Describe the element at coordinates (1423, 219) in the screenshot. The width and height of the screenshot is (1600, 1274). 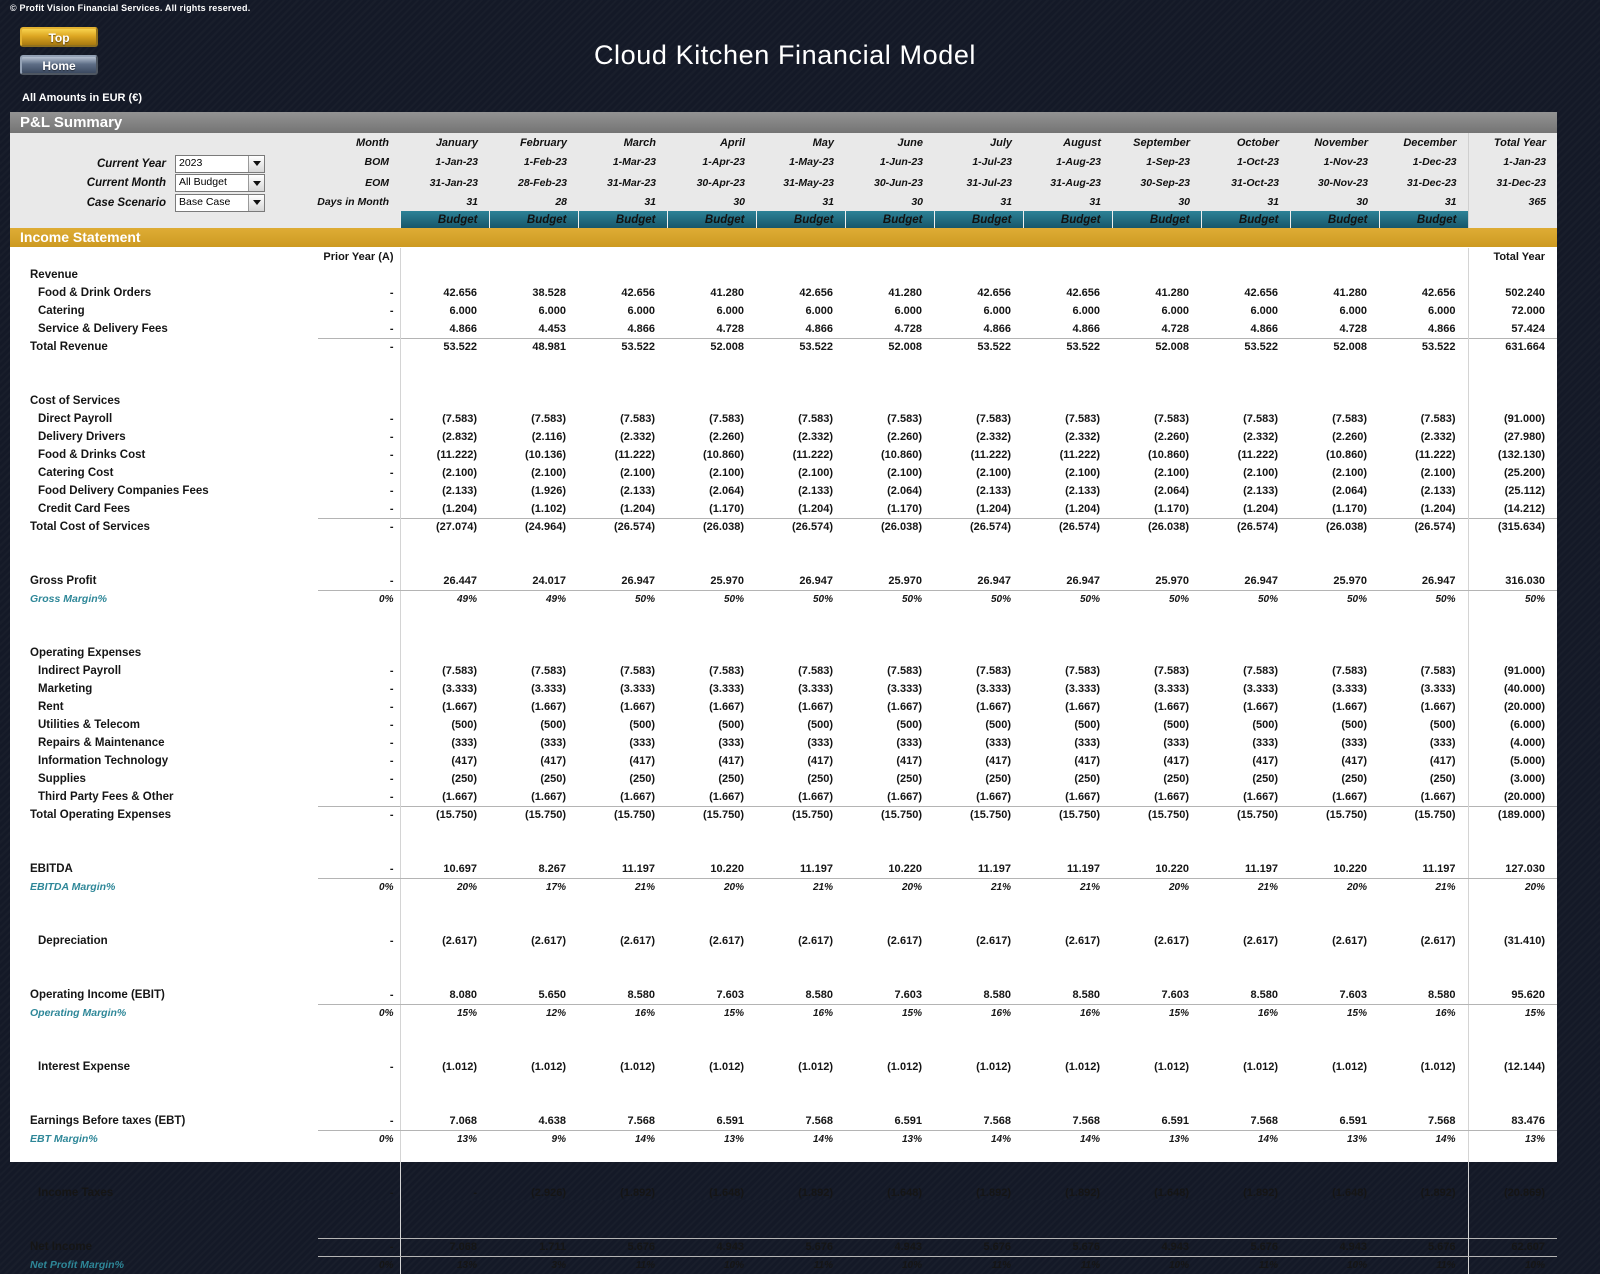
I see `budget-badge: Budget` at that location.